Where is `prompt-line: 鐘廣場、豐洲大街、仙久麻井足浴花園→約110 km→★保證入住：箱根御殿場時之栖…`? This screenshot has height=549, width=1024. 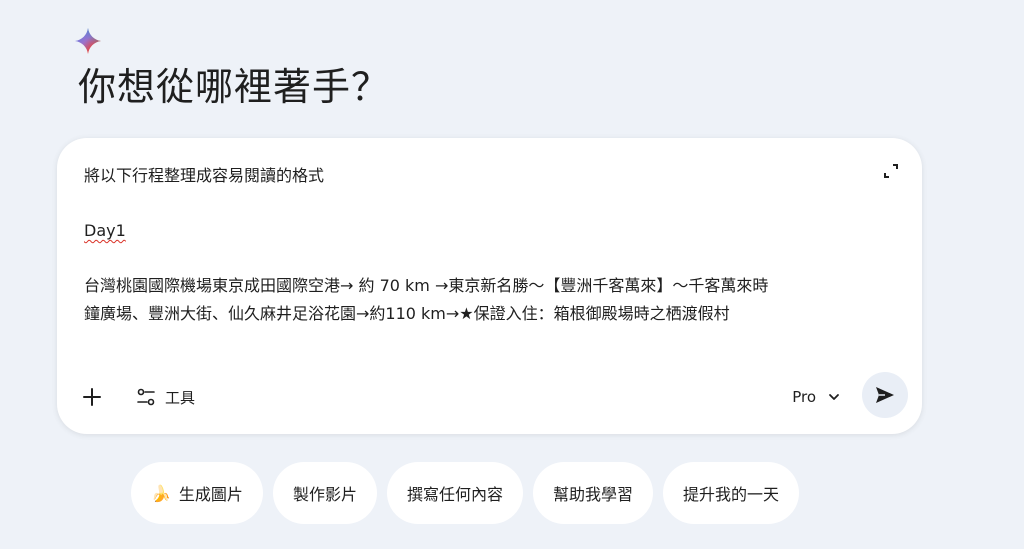 prompt-line: 鐘廣場、豐洲大街、仙久麻井足浴花園→約110 km→★保證入住：箱根御殿場時之栖… is located at coordinates (407, 313).